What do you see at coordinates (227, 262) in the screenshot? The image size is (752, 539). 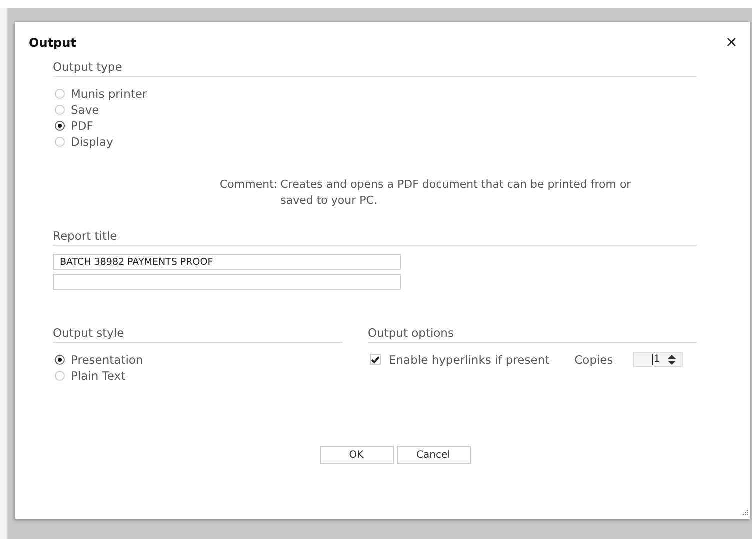 I see `input-field: BATCH 38982 PAYMENTS PROOF` at bounding box center [227, 262].